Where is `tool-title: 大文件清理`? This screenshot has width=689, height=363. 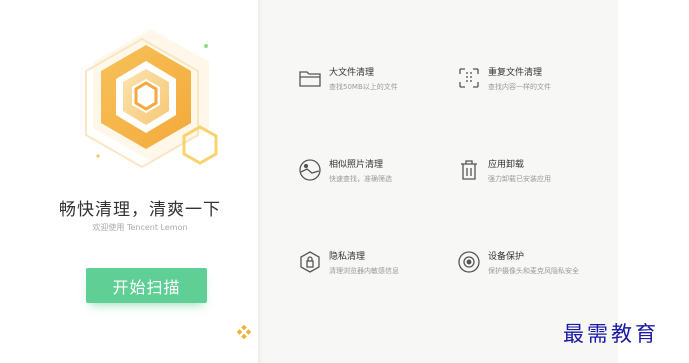 tool-title: 大文件清理 is located at coordinates (352, 73).